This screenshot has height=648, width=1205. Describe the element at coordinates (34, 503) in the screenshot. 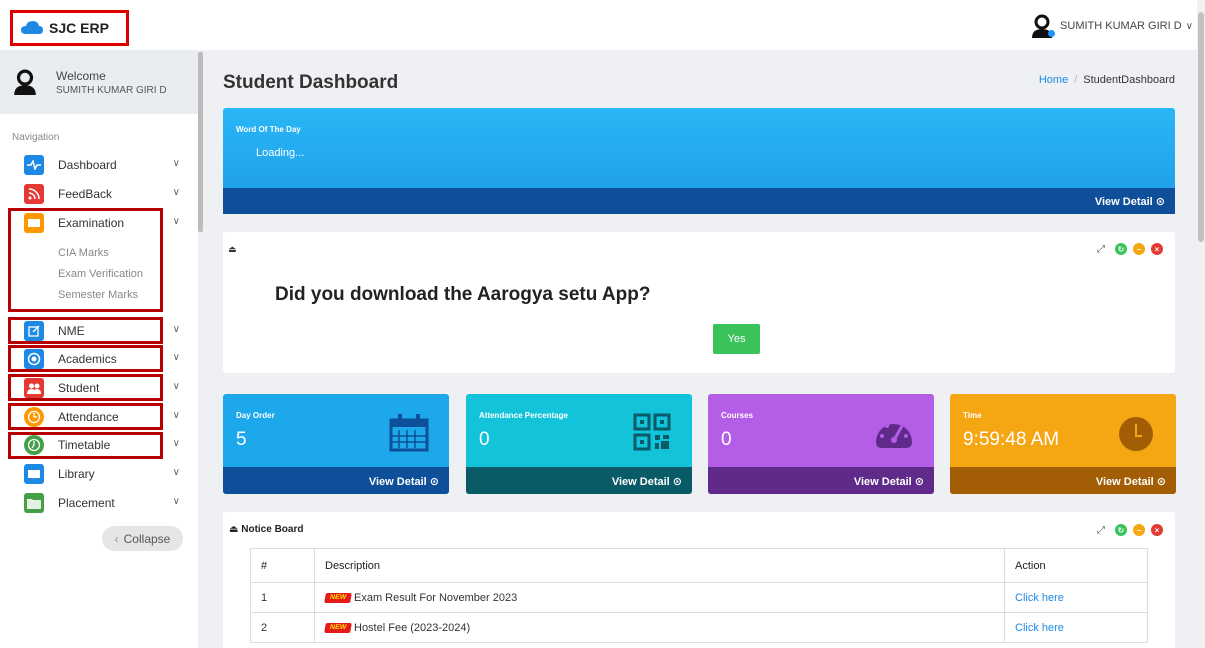

I see `folder-icon` at that location.